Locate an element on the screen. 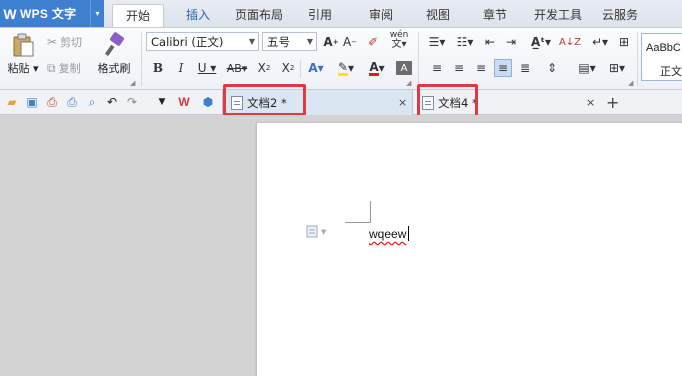 This screenshot has height=376, width=682. paragraph-layout-icon: ▼ is located at coordinates (316, 231).